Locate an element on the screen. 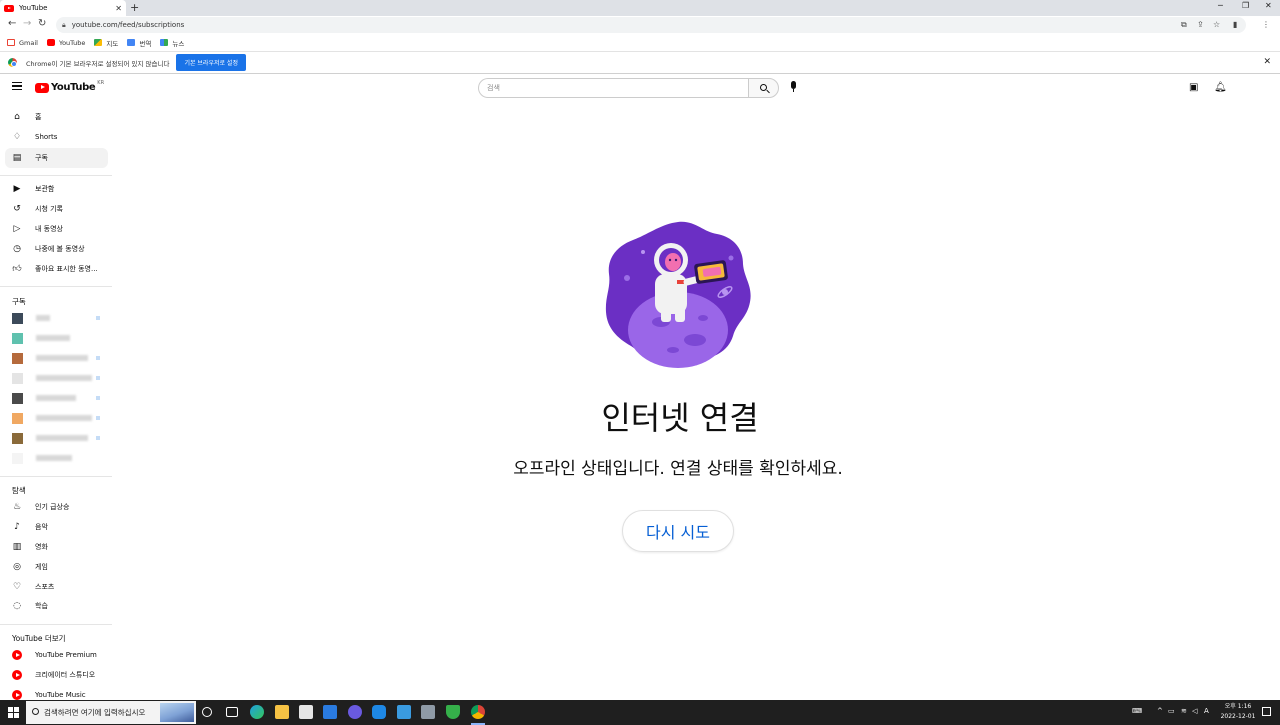 The image size is (1280, 725). sidebar-item-my-videos: ▷ 내 동영상 is located at coordinates (56, 229).